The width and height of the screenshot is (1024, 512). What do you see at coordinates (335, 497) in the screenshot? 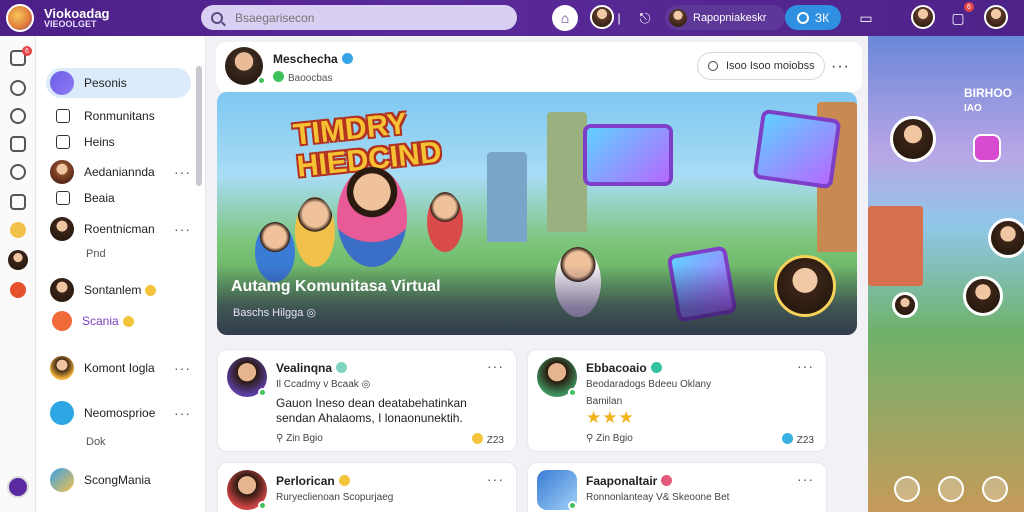
I see `post-meta: Ruryeclienoan Scopurjaeg` at bounding box center [335, 497].